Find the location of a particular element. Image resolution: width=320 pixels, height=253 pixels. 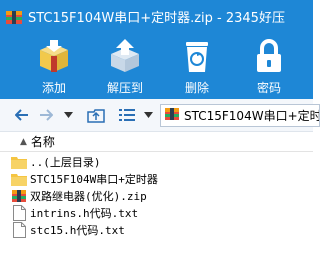

recycle-bin-icon is located at coordinates (197, 56).